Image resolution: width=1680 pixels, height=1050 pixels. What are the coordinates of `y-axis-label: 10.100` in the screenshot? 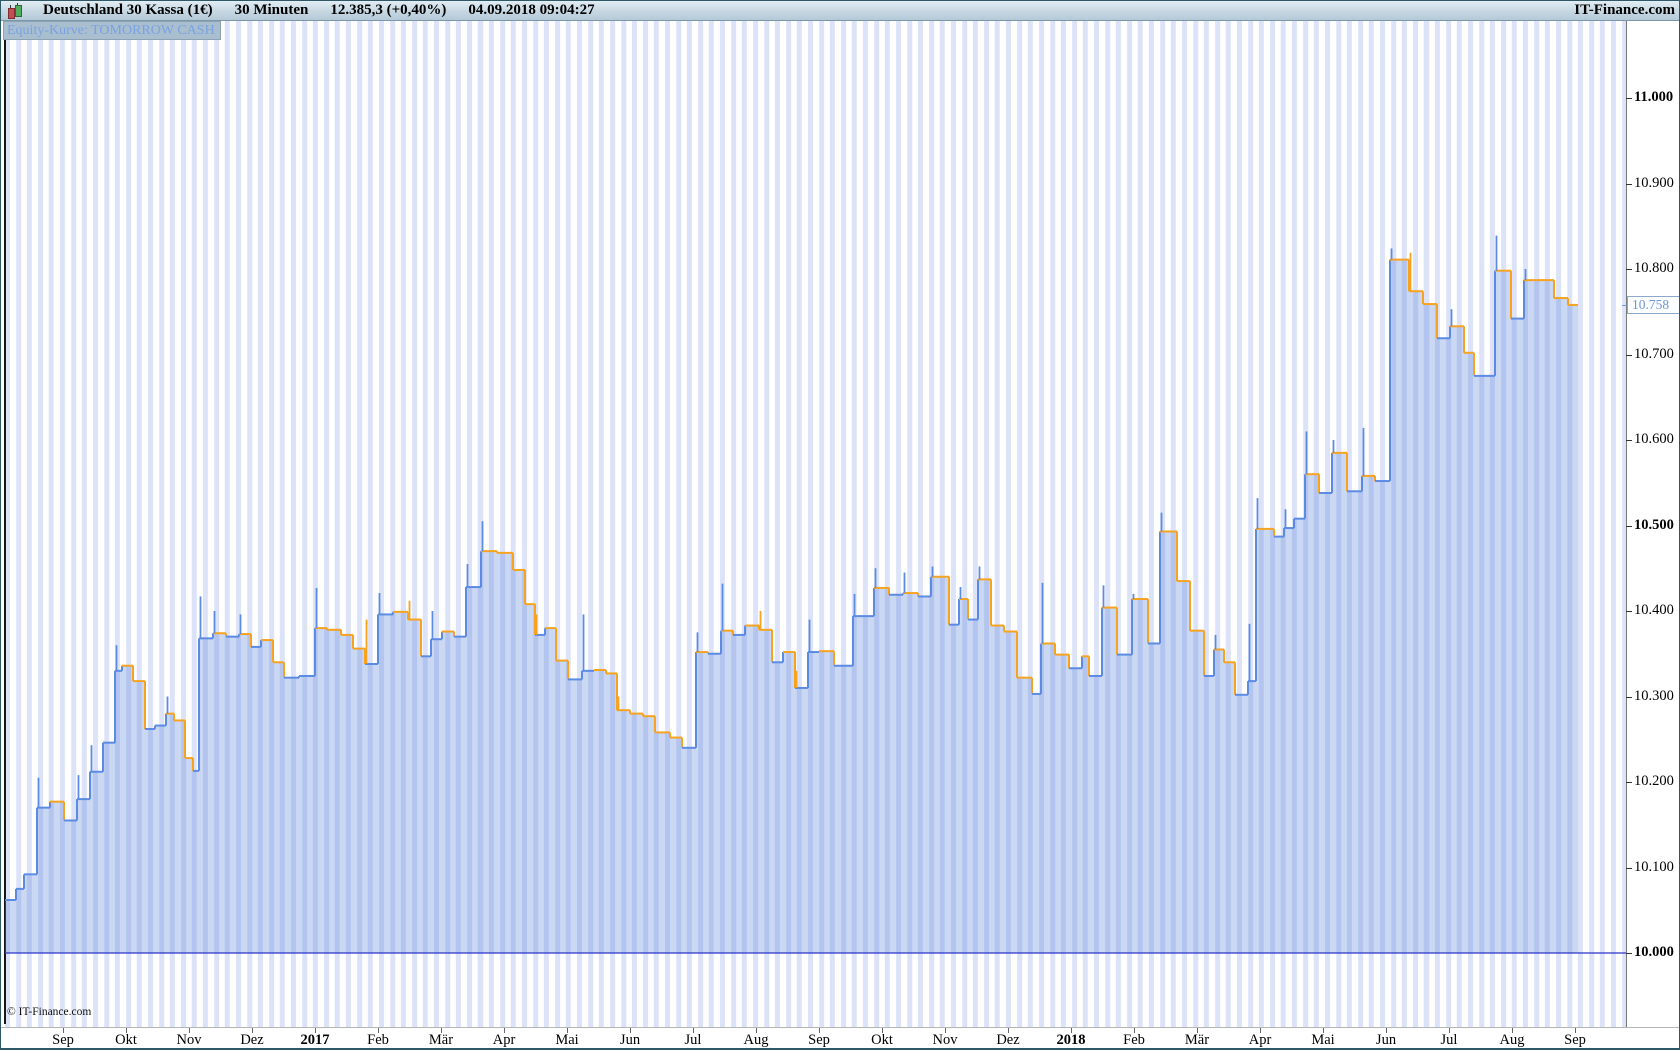 It's located at (1654, 866).